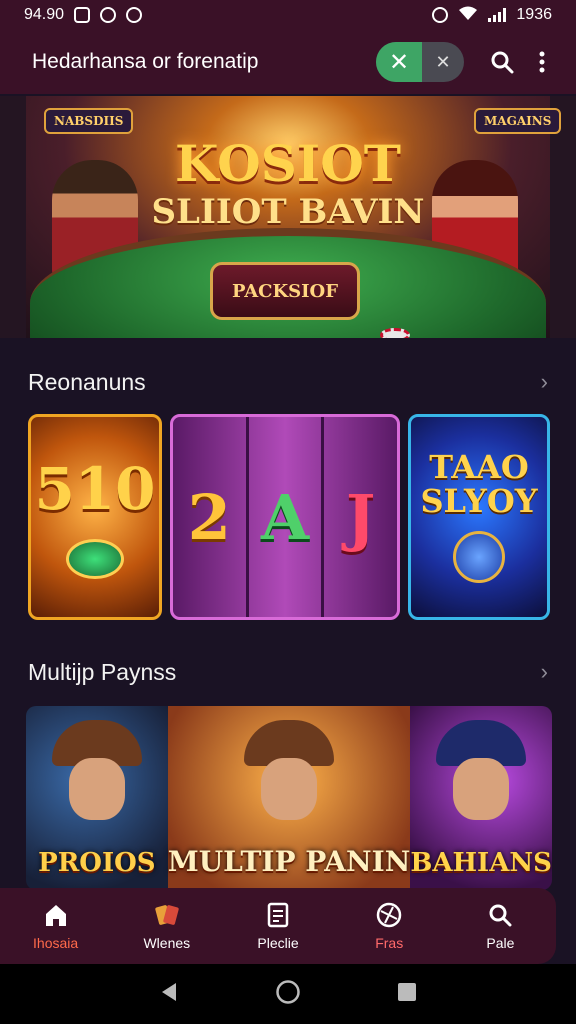 The image size is (576, 1024). I want to click on shuffle-icon: ✕, so click(443, 62).